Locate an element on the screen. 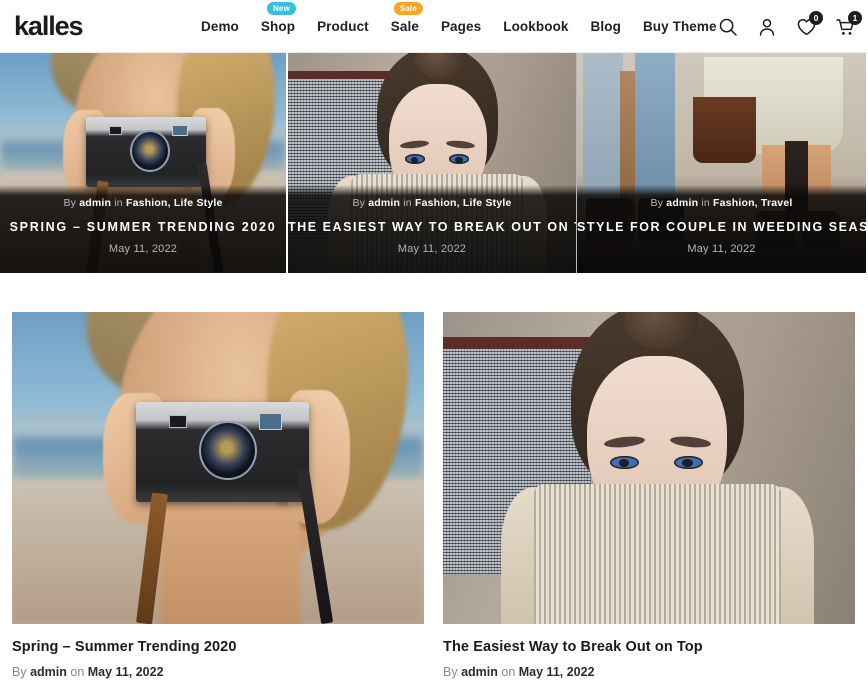 The height and width of the screenshot is (686, 868). nav-item-demo: Demo is located at coordinates (220, 26).